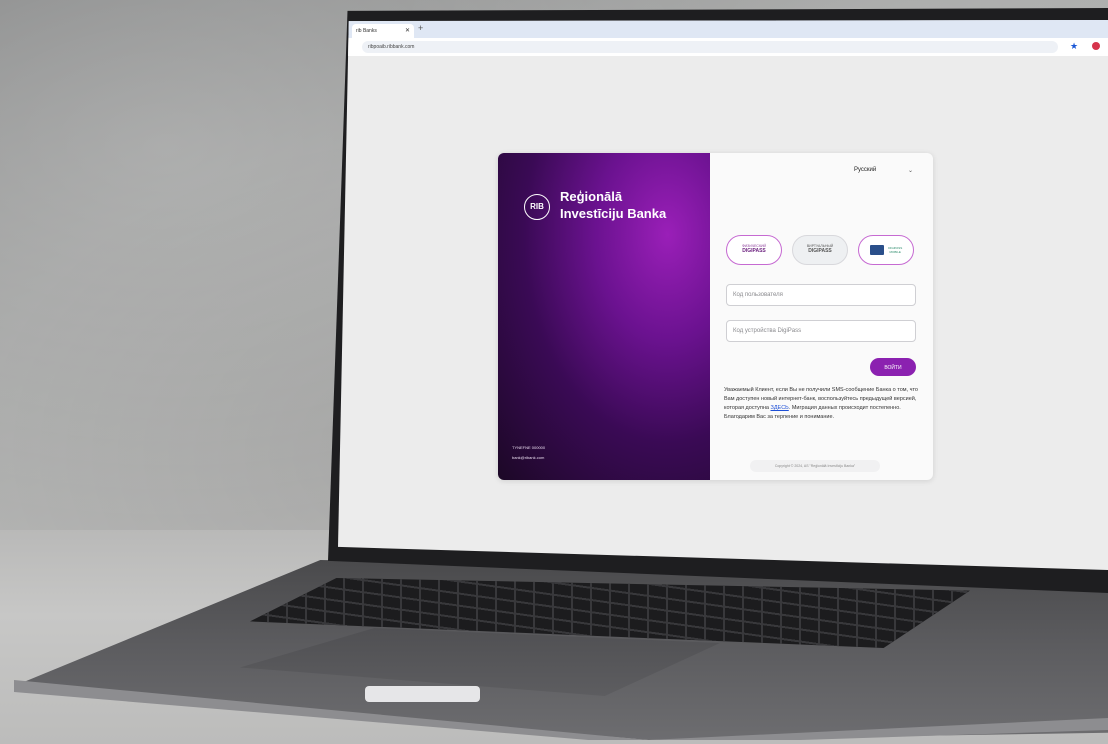  Describe the element at coordinates (723, 29) in the screenshot. I see `browser-tab-bar: rib Banks ✕ +` at that location.